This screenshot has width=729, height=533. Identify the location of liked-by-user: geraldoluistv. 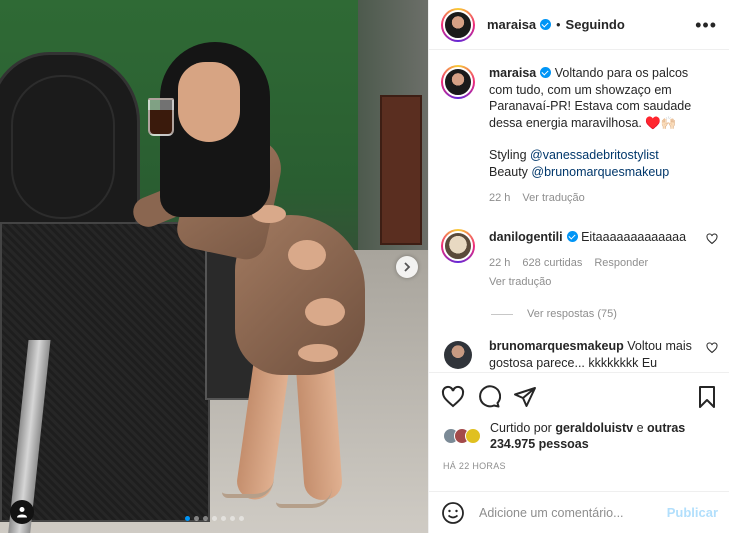
(594, 428).